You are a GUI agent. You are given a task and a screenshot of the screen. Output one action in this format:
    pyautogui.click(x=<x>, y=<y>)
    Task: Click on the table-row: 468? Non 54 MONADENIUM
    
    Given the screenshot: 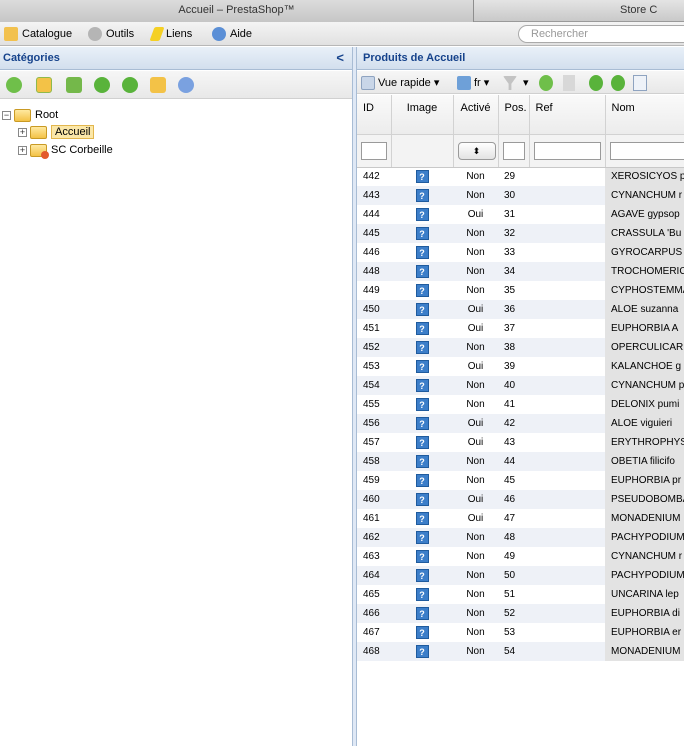 What is the action you would take?
    pyautogui.click(x=520, y=651)
    